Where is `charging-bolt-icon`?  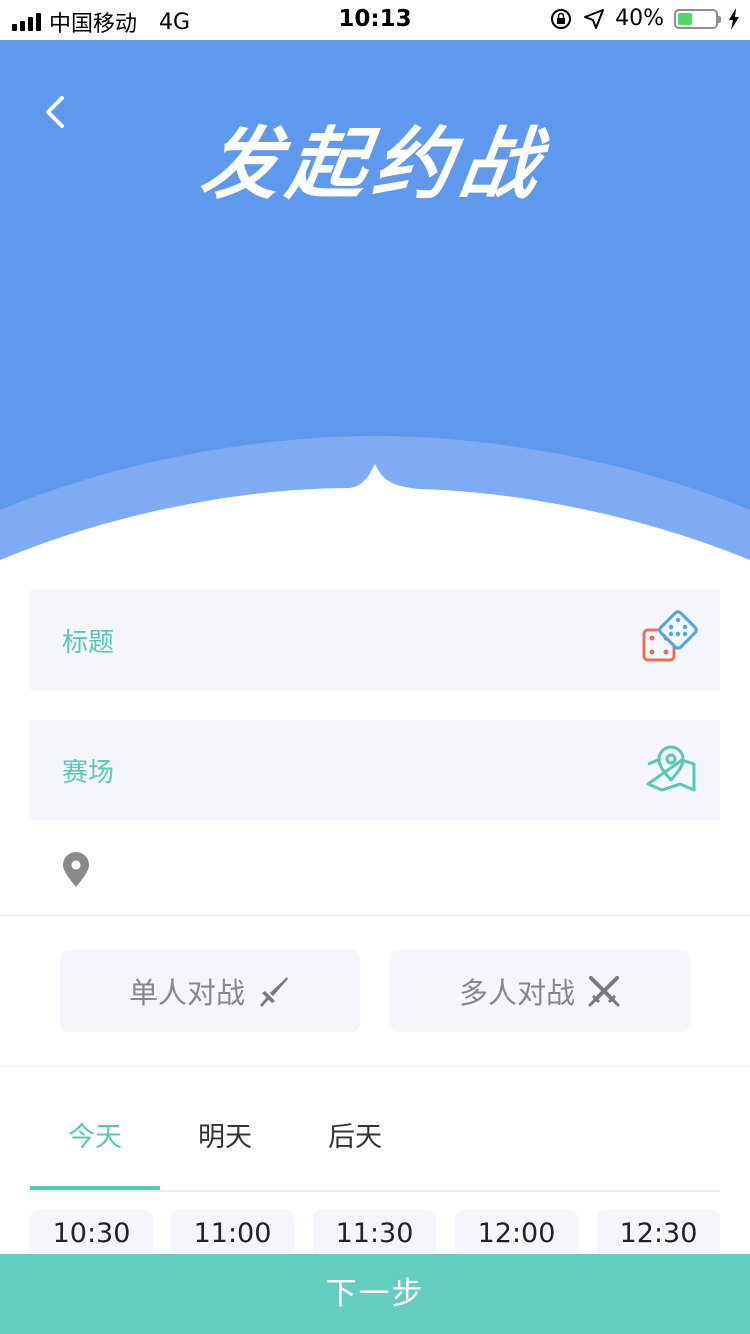 charging-bolt-icon is located at coordinates (734, 18).